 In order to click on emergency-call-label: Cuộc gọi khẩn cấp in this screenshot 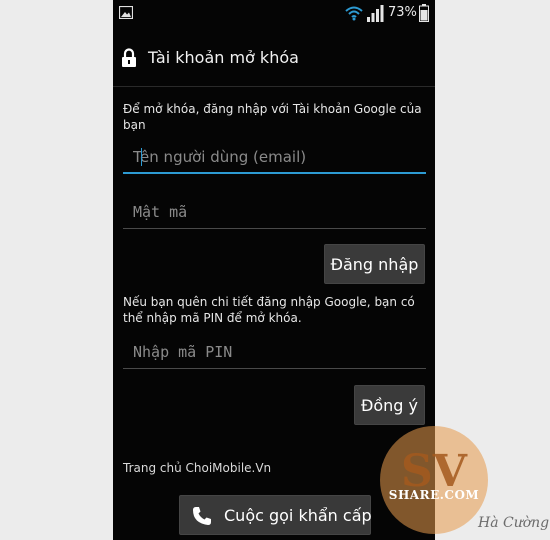, I will do `click(298, 515)`.